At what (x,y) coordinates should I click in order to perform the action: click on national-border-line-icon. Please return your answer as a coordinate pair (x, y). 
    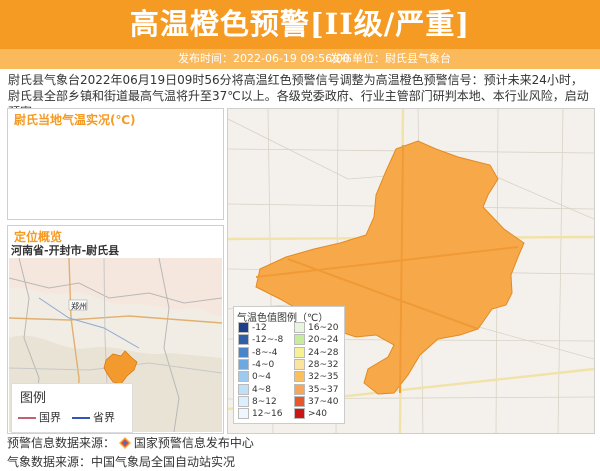
    Looking at the image, I should click on (27, 418).